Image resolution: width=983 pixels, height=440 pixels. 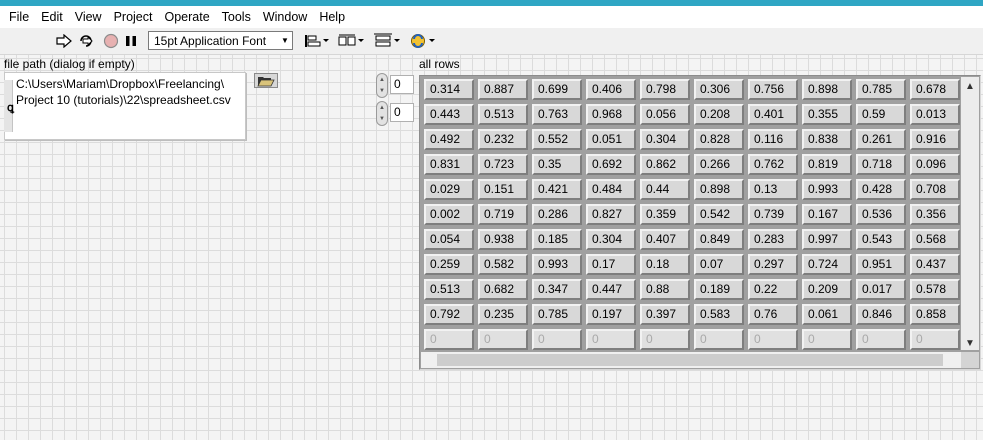 I want to click on array-cell: 0.951, so click(x=881, y=264).